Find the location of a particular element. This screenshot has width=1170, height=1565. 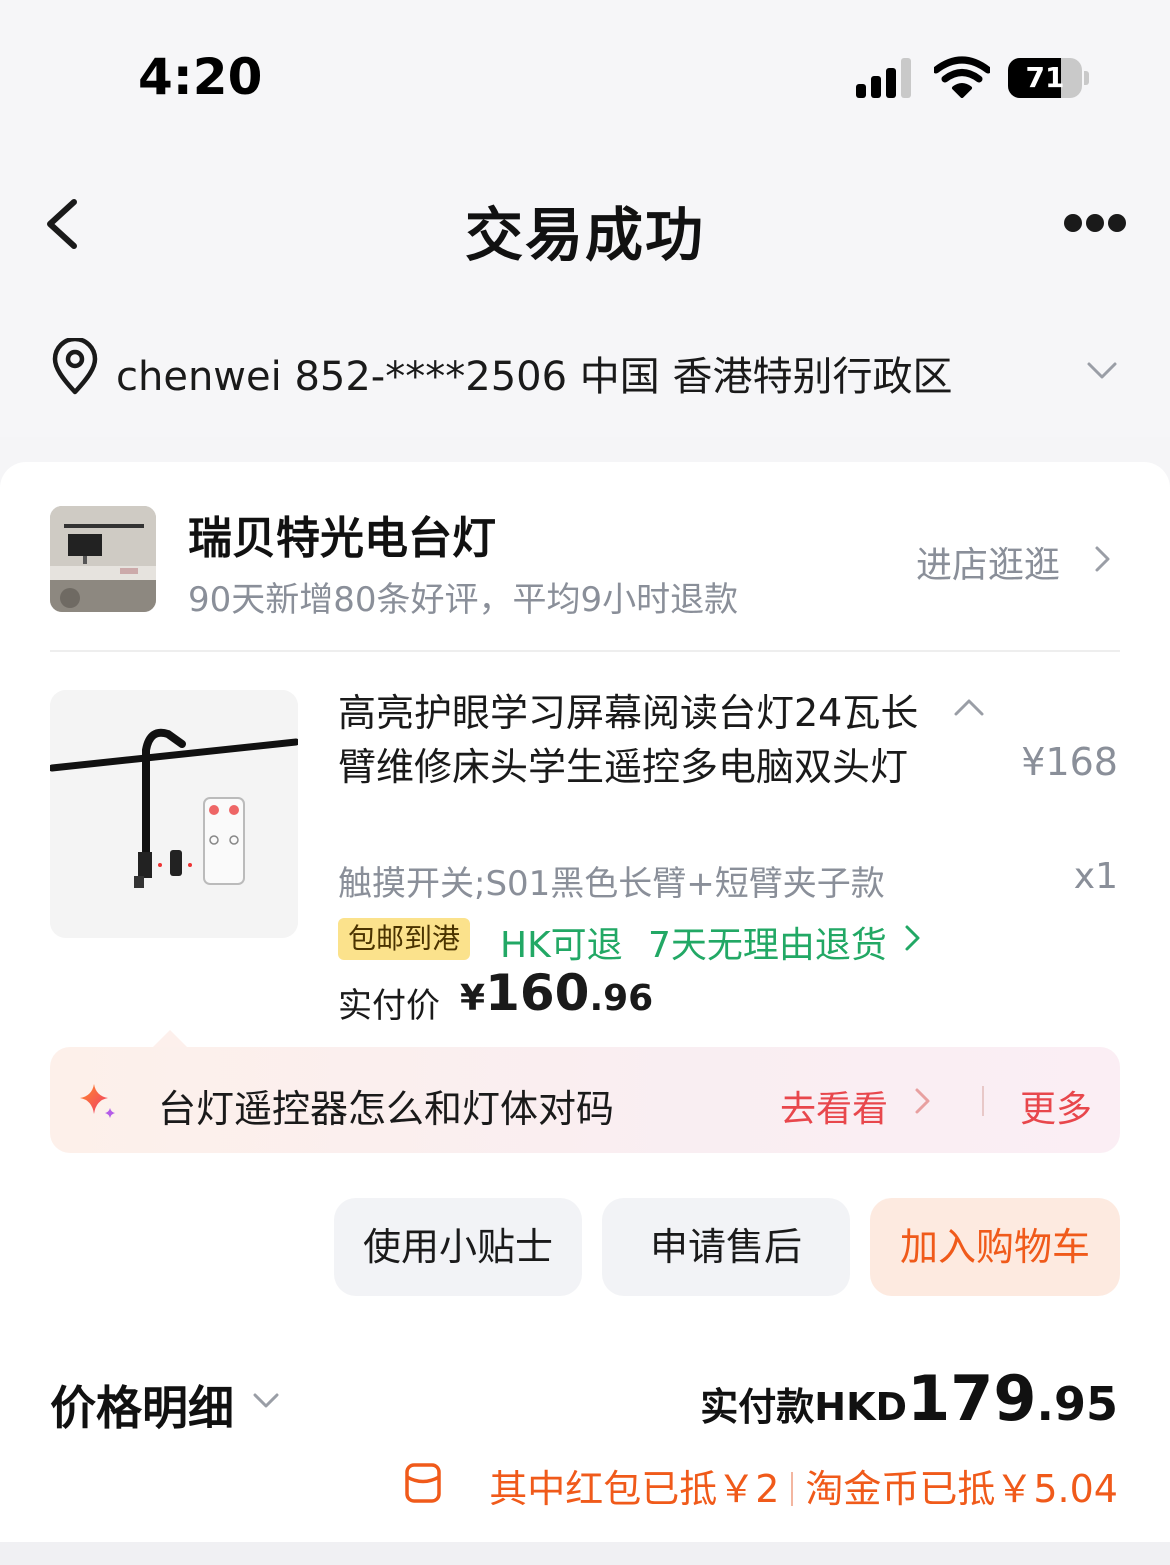

red-packet-icon is located at coordinates (423, 1483).